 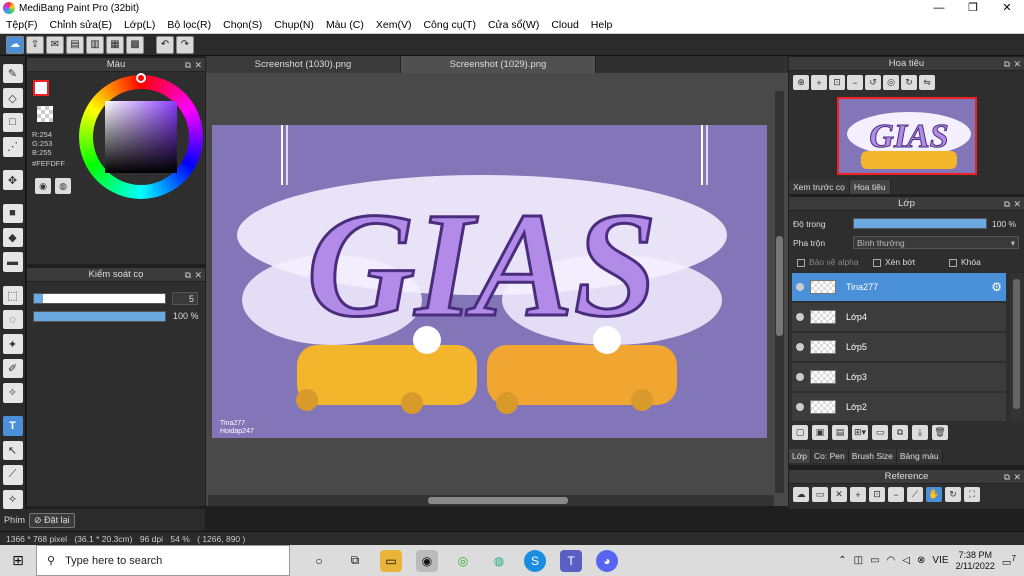 I want to click on navigator-preview: GIAS, so click(x=907, y=136).